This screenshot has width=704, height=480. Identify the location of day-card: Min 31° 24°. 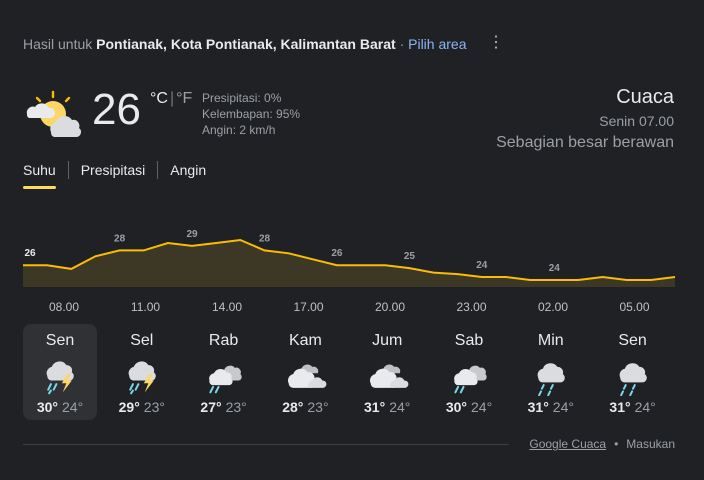
(551, 372).